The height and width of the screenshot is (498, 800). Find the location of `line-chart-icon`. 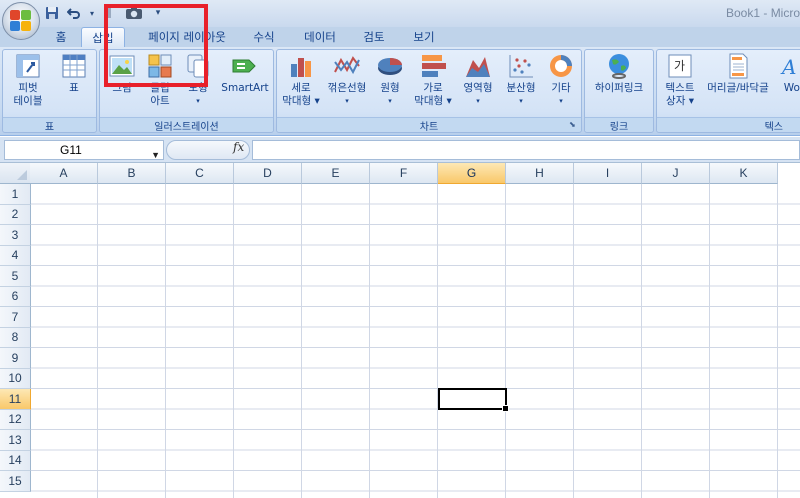

line-chart-icon is located at coordinates (347, 65).